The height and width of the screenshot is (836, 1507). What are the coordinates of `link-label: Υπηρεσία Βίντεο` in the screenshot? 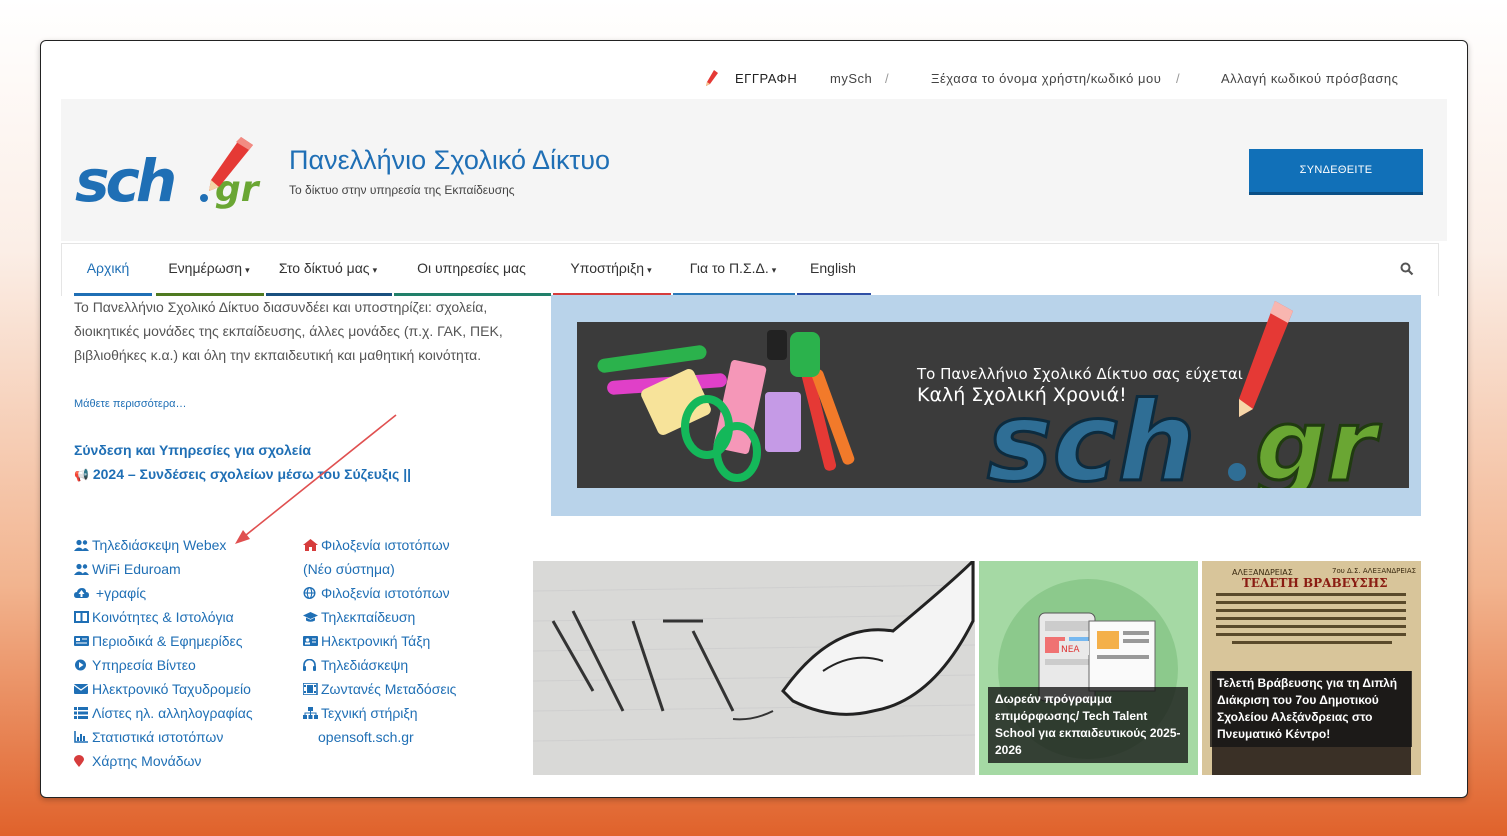 It's located at (144, 665).